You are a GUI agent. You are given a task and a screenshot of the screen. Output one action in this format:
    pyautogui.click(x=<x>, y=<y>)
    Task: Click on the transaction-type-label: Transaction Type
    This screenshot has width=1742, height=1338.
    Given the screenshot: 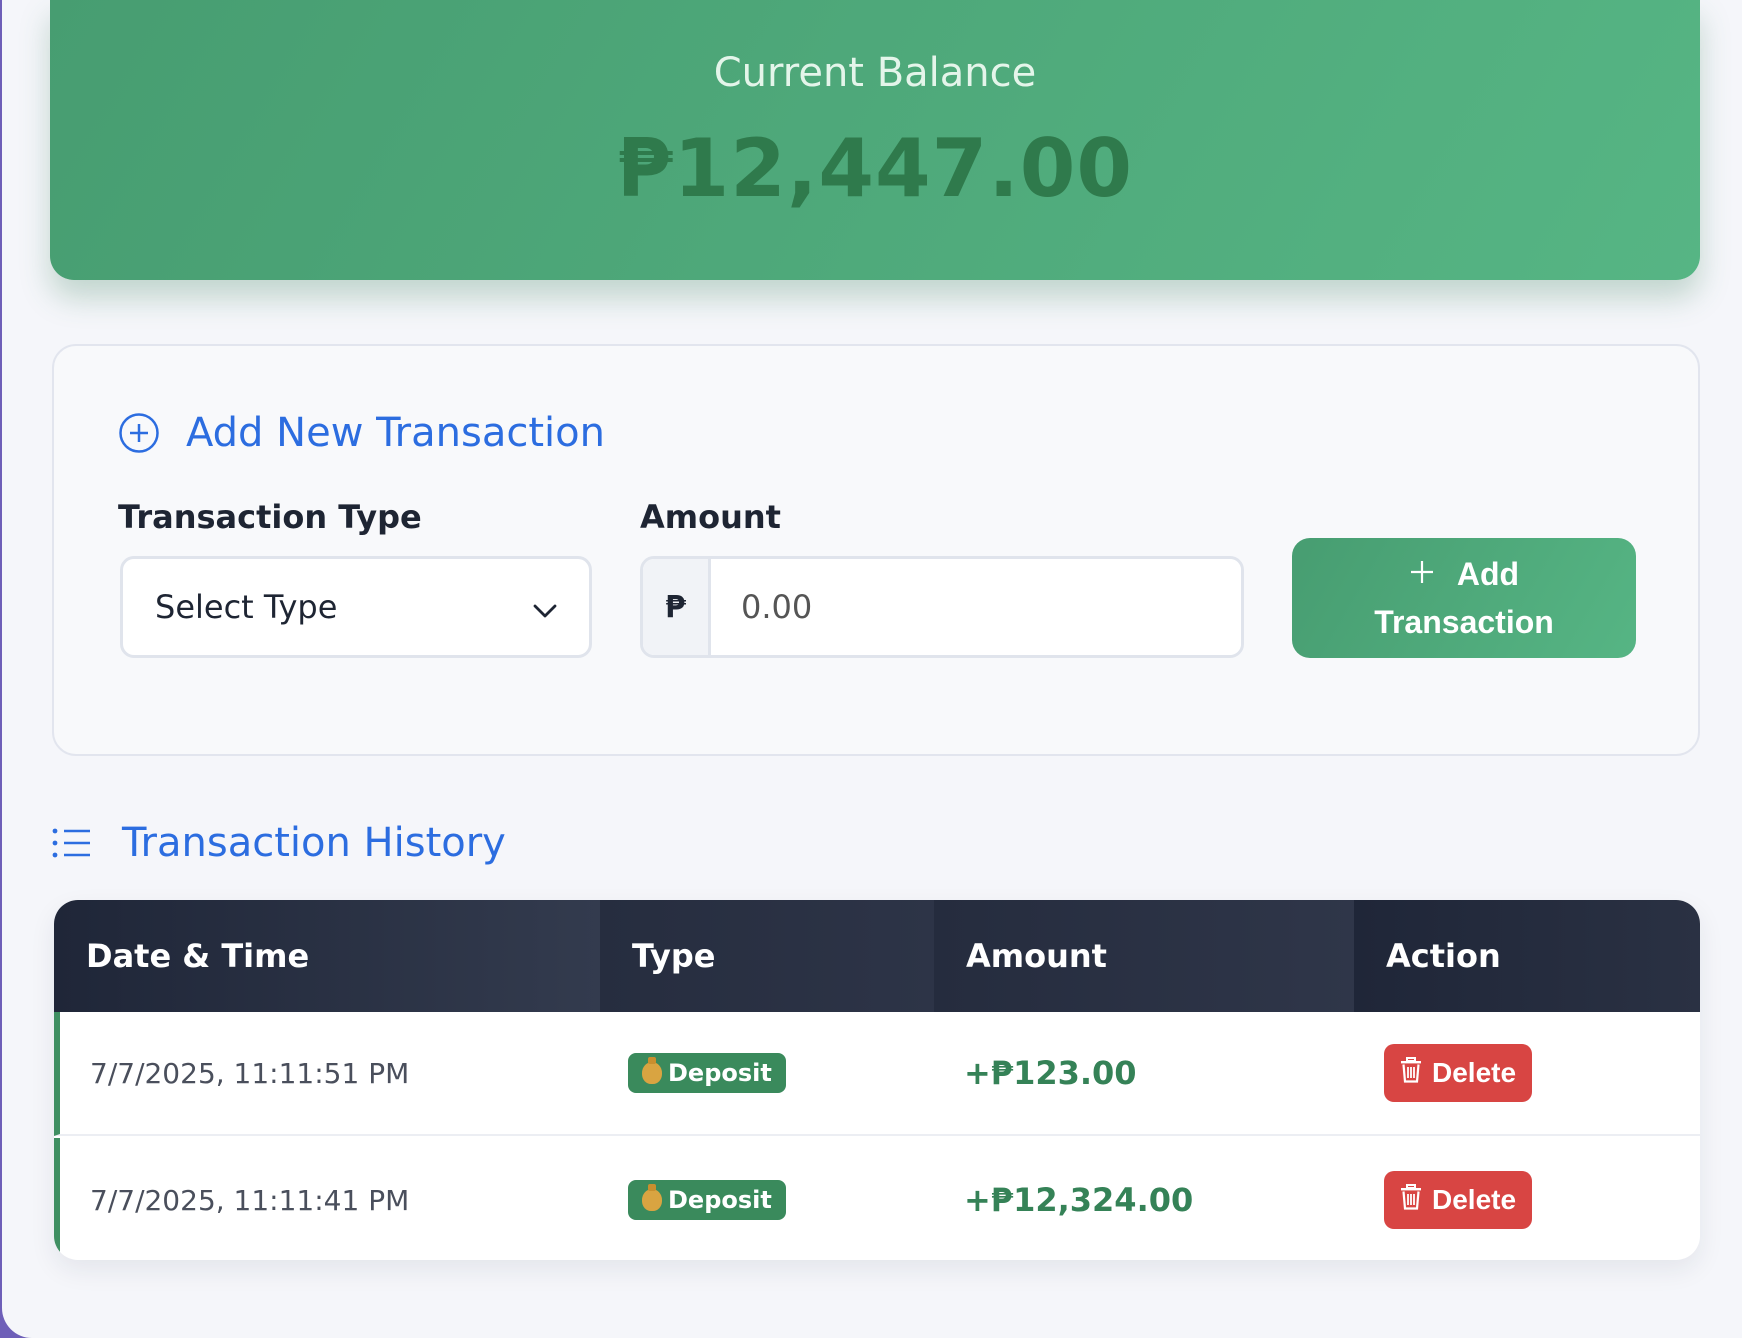 What is the action you would take?
    pyautogui.click(x=270, y=517)
    